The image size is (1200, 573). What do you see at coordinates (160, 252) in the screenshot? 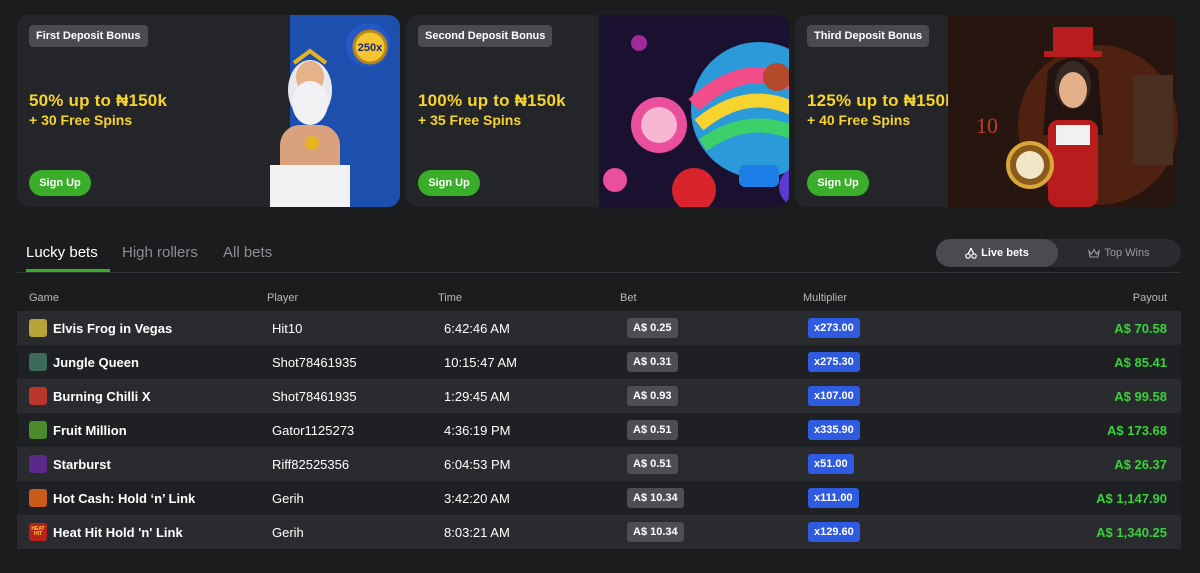
I see `tab-high-rollers: High rollers` at bounding box center [160, 252].